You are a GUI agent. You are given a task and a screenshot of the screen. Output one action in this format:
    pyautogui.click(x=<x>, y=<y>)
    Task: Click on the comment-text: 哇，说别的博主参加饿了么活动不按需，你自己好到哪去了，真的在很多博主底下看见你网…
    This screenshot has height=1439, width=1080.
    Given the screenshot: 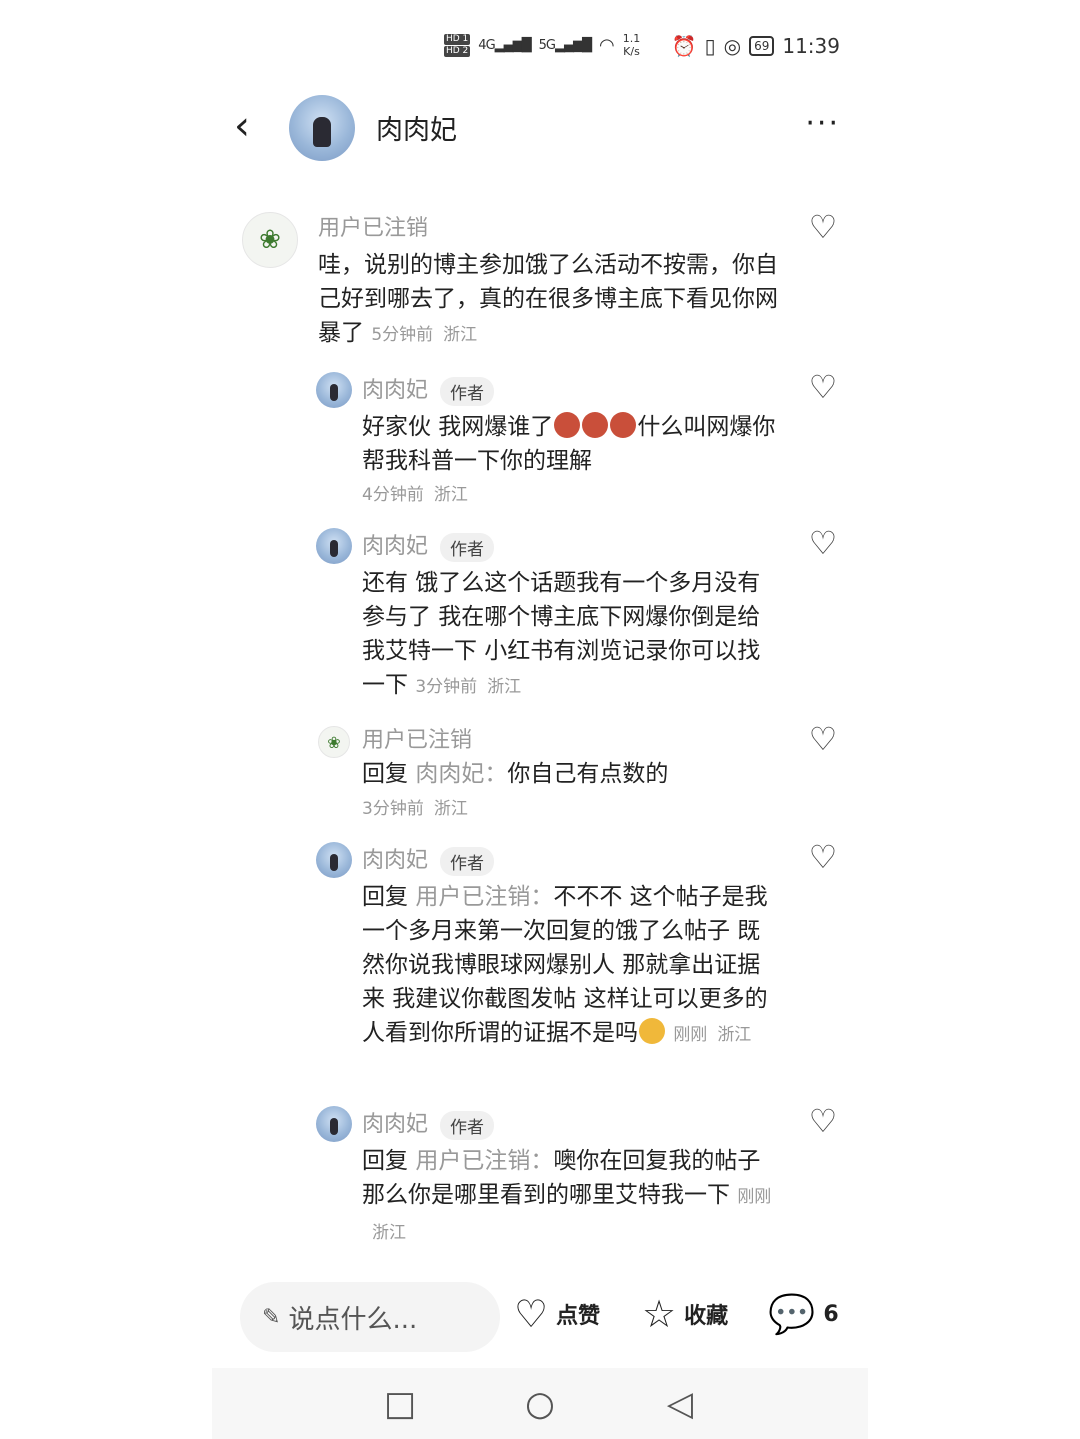 What is the action you would take?
    pyautogui.click(x=548, y=300)
    